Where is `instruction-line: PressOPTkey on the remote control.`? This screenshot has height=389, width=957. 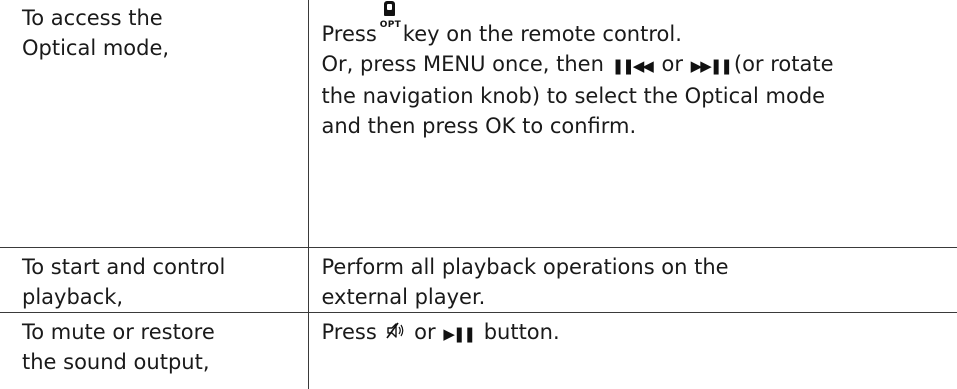 instruction-line: PressOPTkey on the remote control. is located at coordinates (639, 34).